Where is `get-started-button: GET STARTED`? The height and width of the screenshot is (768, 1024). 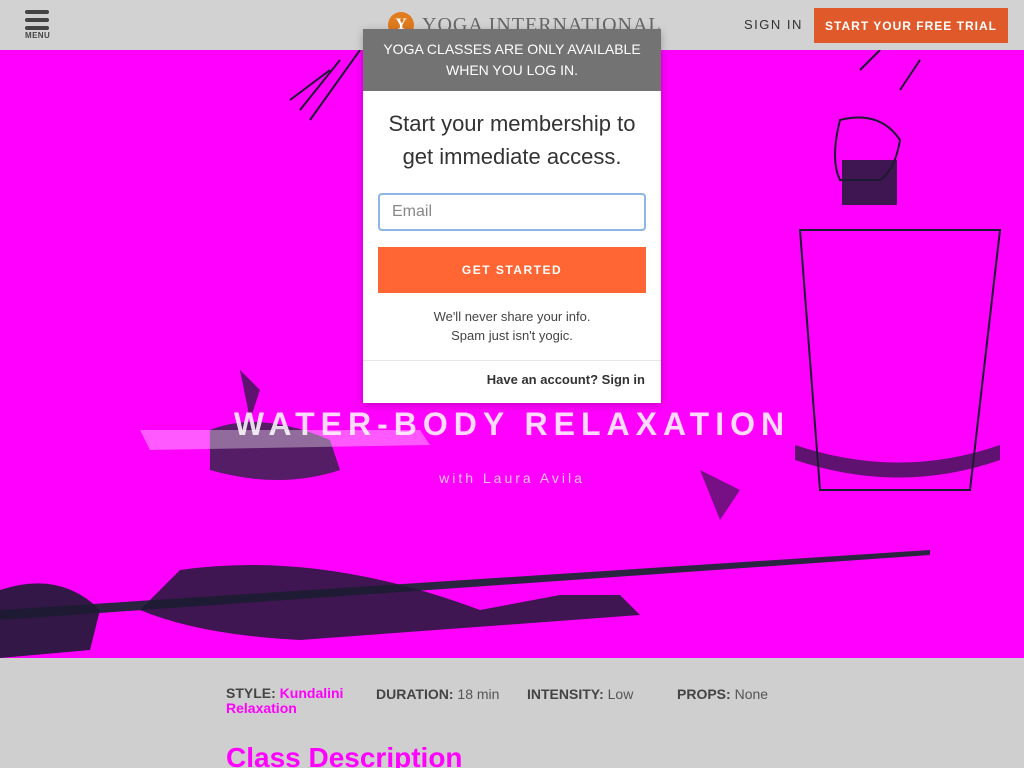 get-started-button: GET STARTED is located at coordinates (512, 270).